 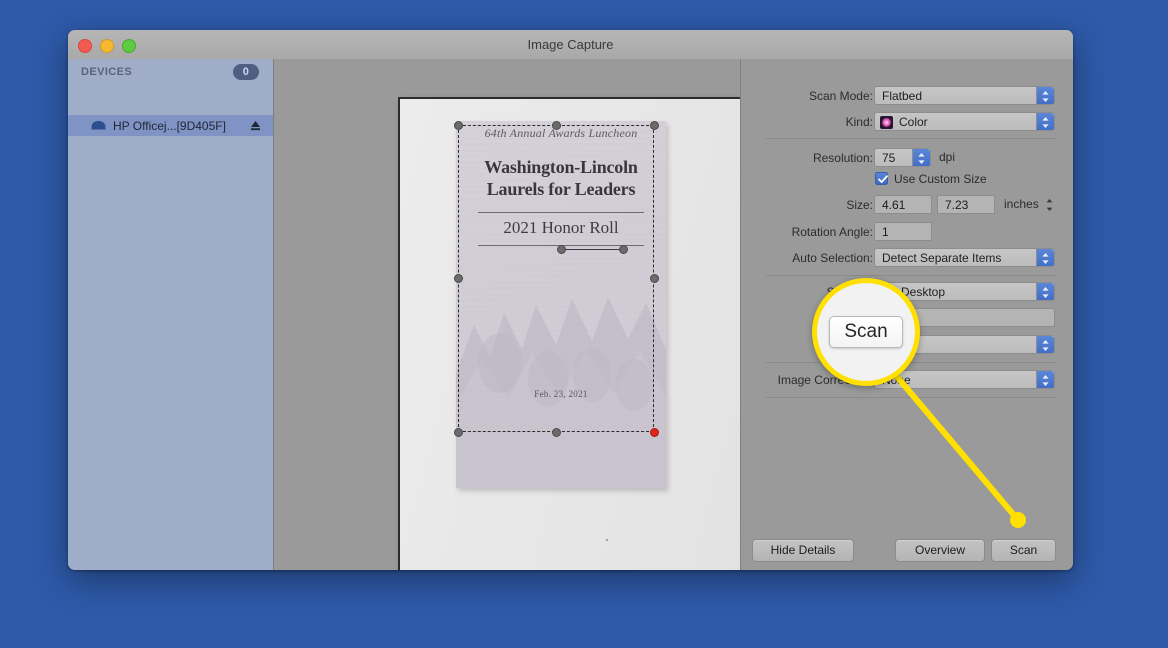 I want to click on image-correction-stepper, so click(x=1045, y=379).